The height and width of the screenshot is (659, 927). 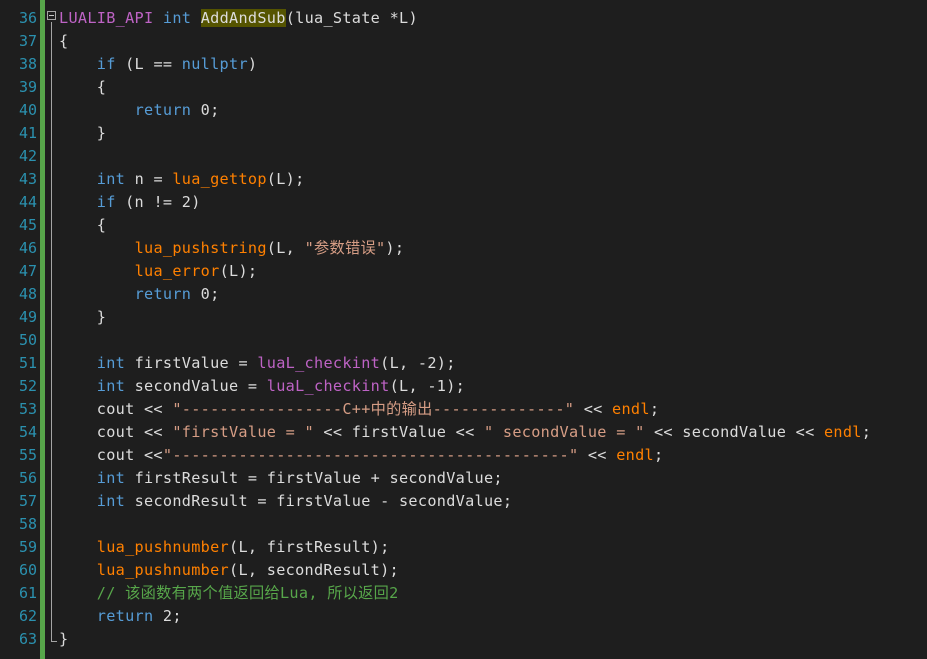 I want to click on code-line: 50, so click(x=473, y=340).